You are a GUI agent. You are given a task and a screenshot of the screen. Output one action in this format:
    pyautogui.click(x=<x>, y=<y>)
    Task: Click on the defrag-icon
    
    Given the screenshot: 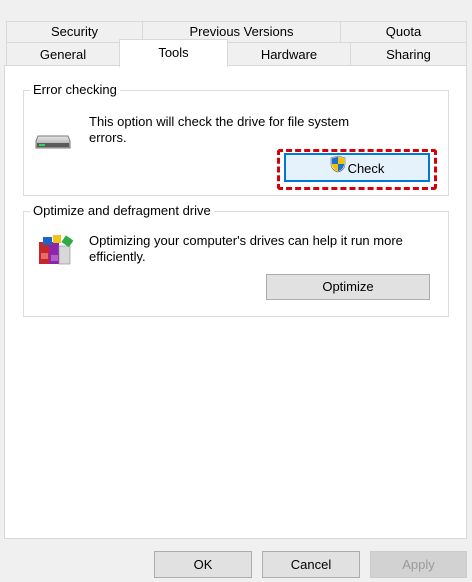 What is the action you would take?
    pyautogui.click(x=55, y=251)
    